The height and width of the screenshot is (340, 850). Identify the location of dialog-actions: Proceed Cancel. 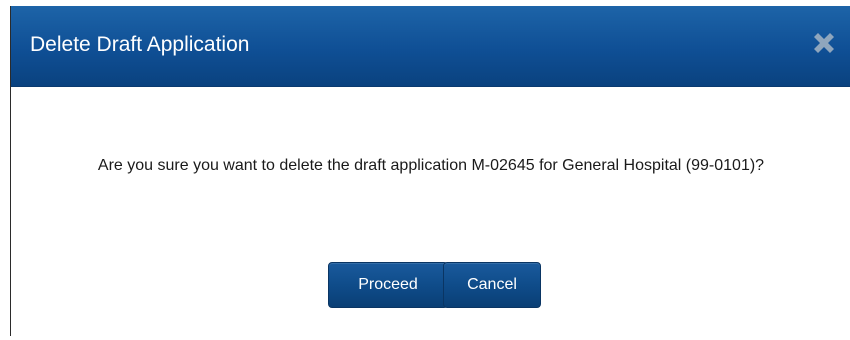
(430, 285).